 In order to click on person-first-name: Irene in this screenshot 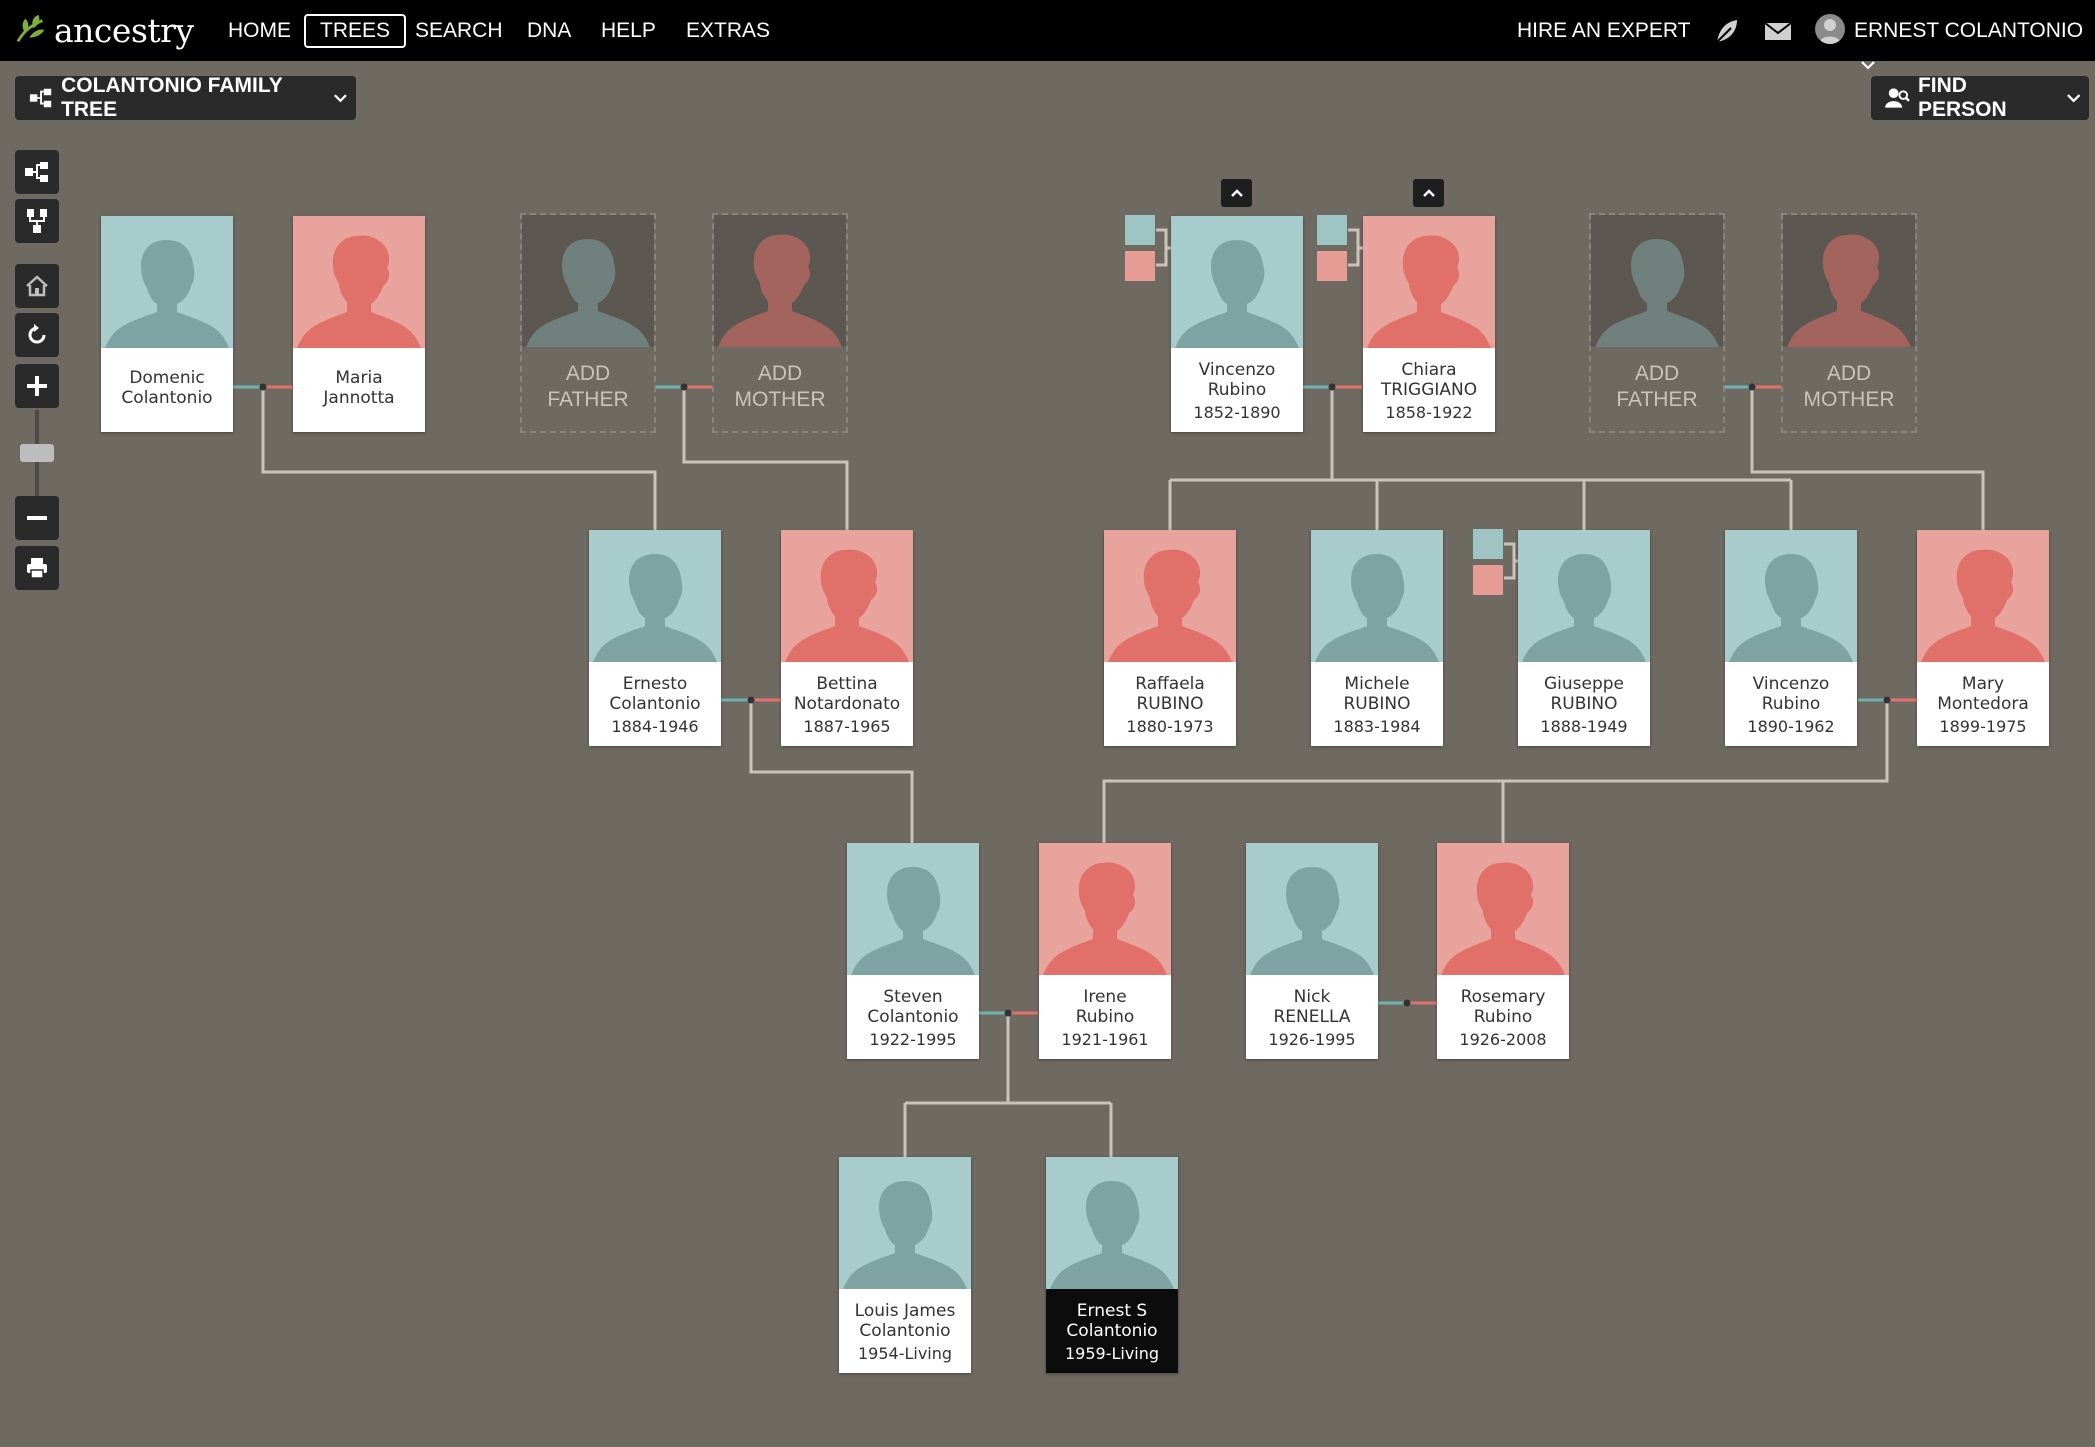, I will do `click(1105, 997)`.